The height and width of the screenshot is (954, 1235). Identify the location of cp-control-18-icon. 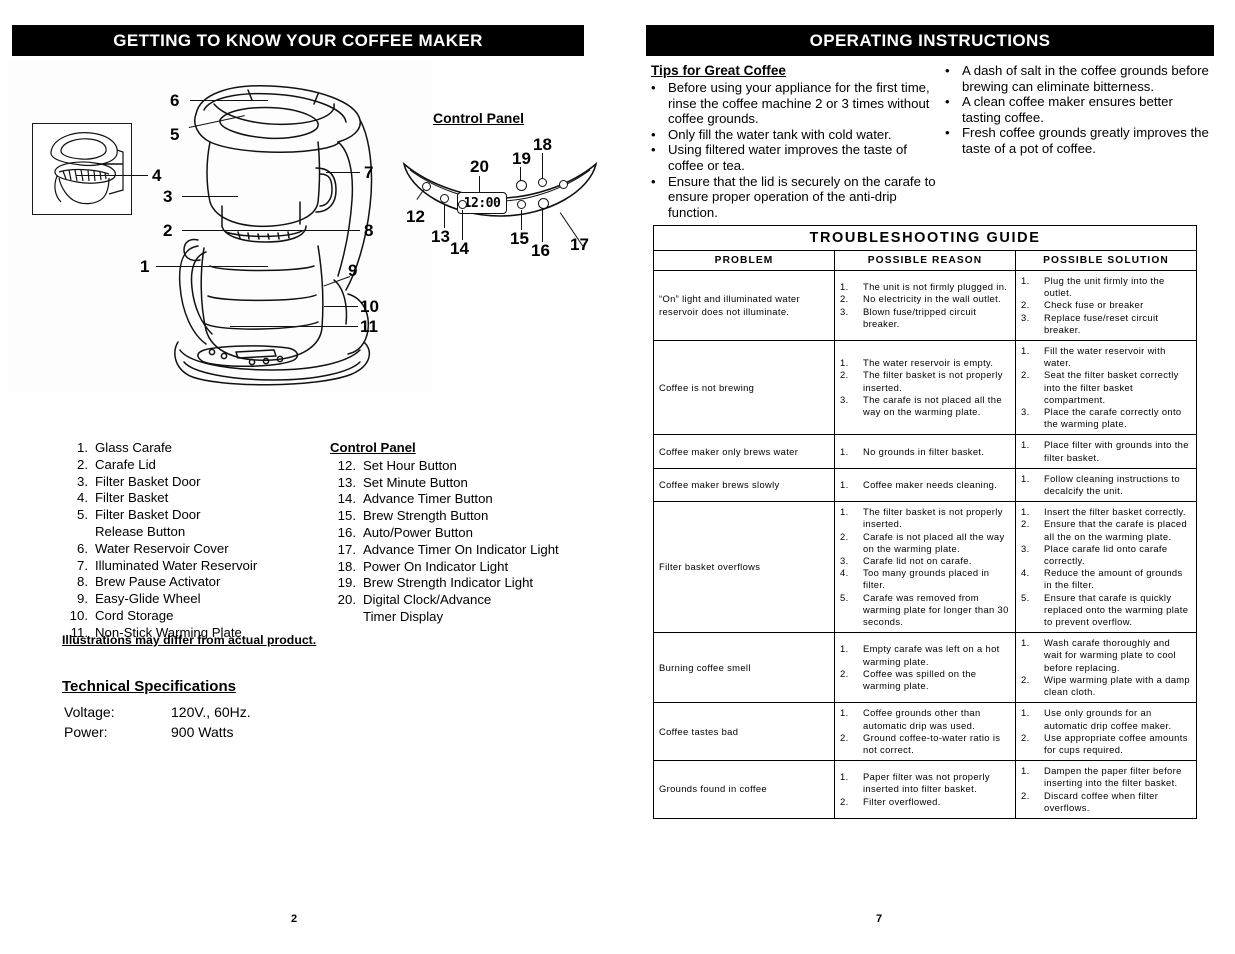
(542, 182).